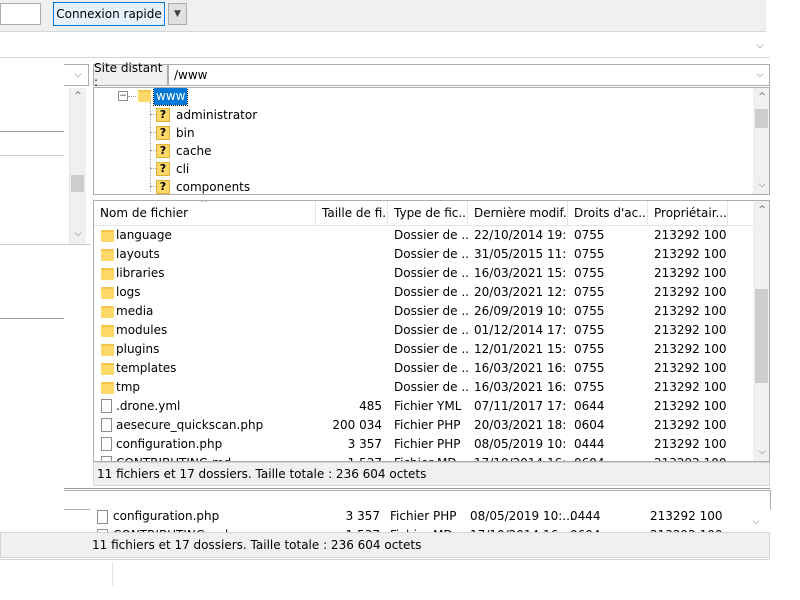 The width and height of the screenshot is (800, 600). I want to click on file-name: plugins, so click(138, 349).